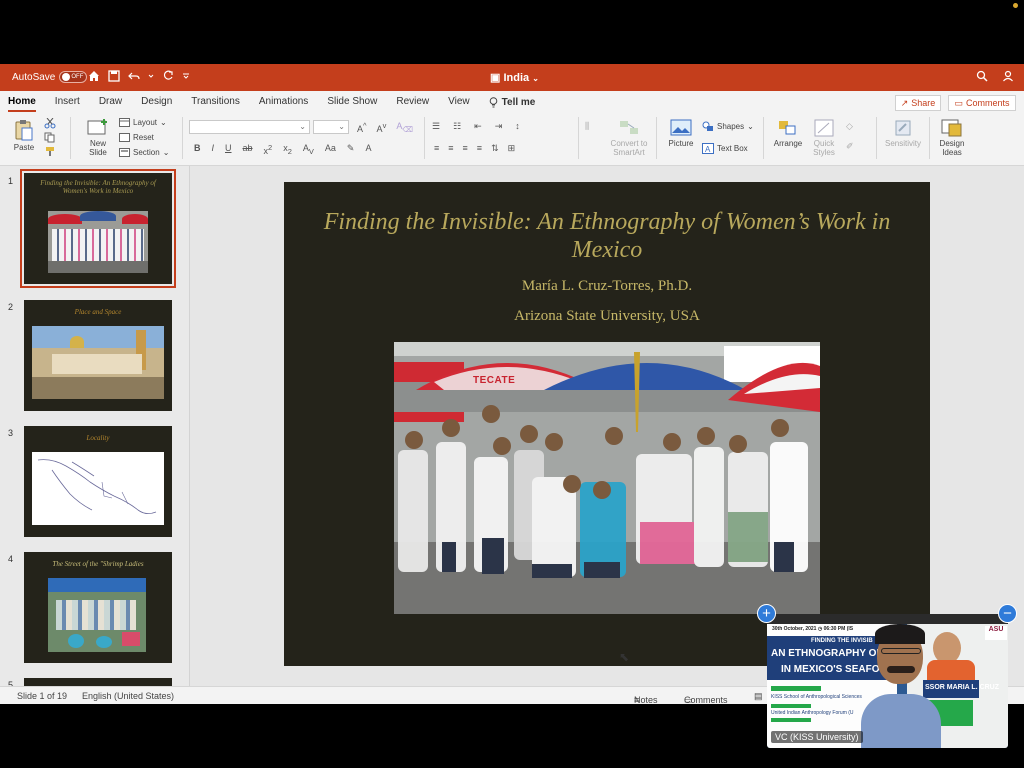  What do you see at coordinates (459, 104) in the screenshot?
I see `tab-view: View` at bounding box center [459, 104].